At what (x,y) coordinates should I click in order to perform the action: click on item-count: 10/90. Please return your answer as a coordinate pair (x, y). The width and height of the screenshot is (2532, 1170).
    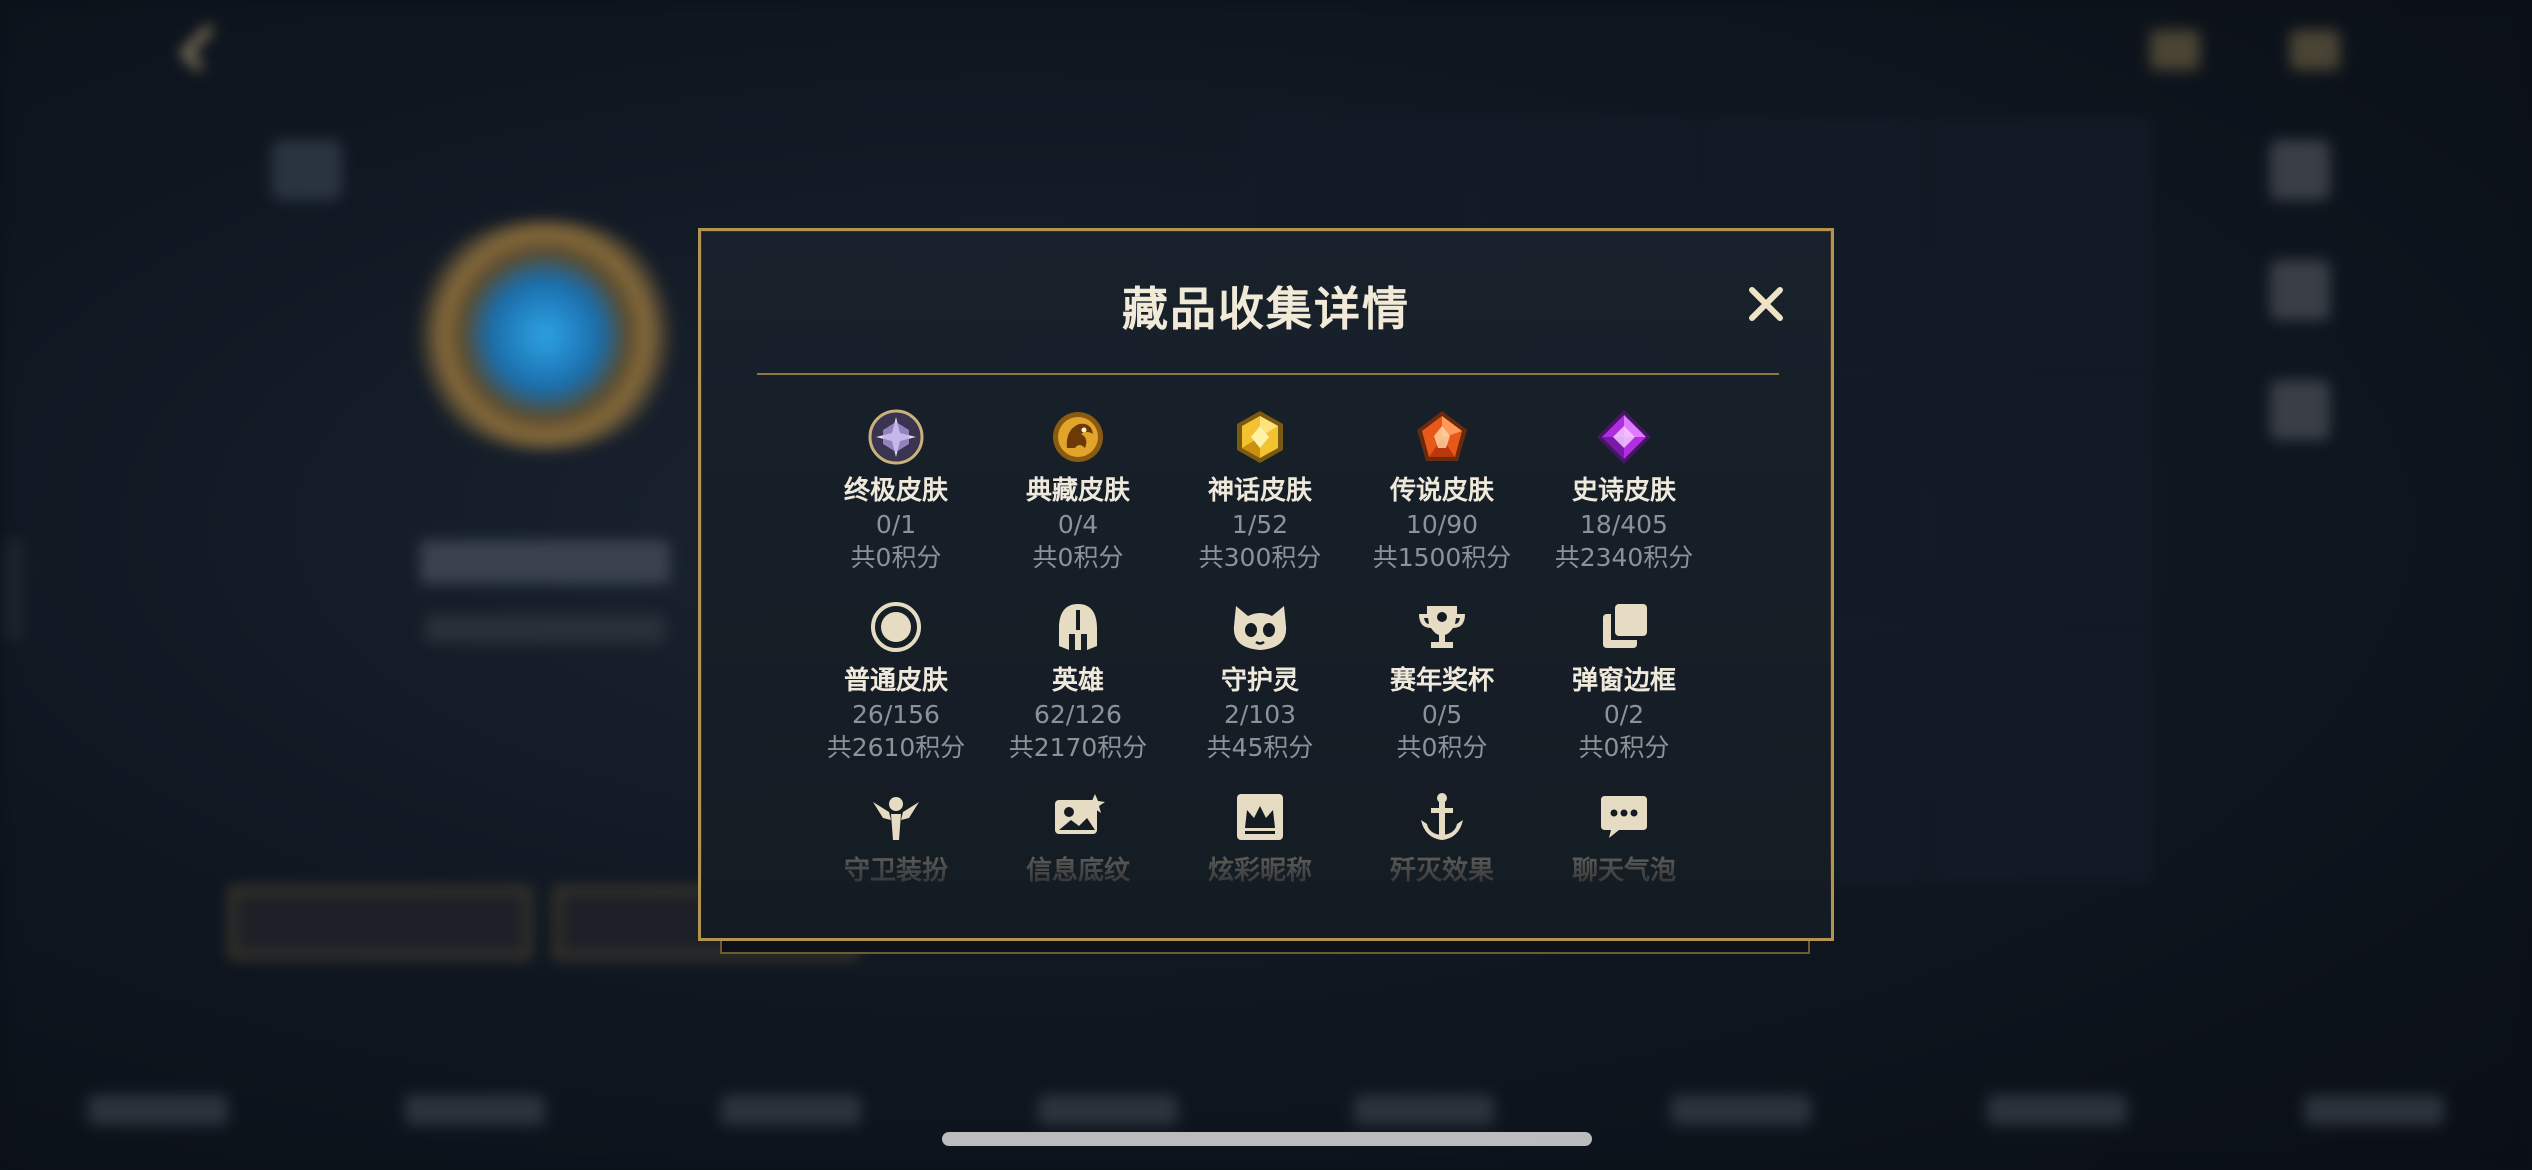
    Looking at the image, I should click on (1442, 524).